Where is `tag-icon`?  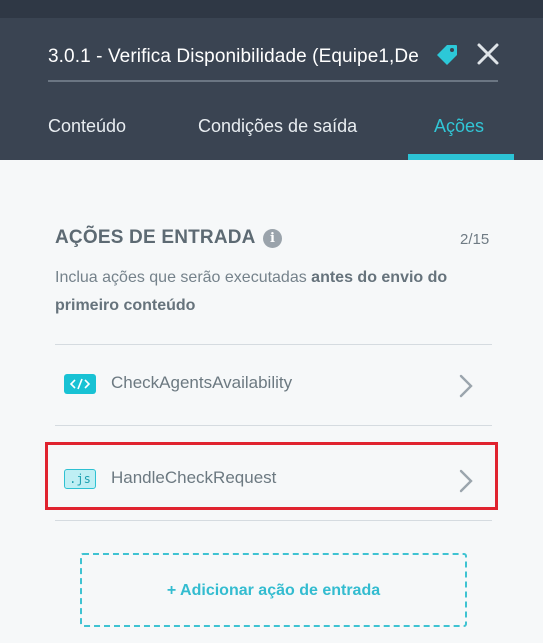
tag-icon is located at coordinates (447, 55).